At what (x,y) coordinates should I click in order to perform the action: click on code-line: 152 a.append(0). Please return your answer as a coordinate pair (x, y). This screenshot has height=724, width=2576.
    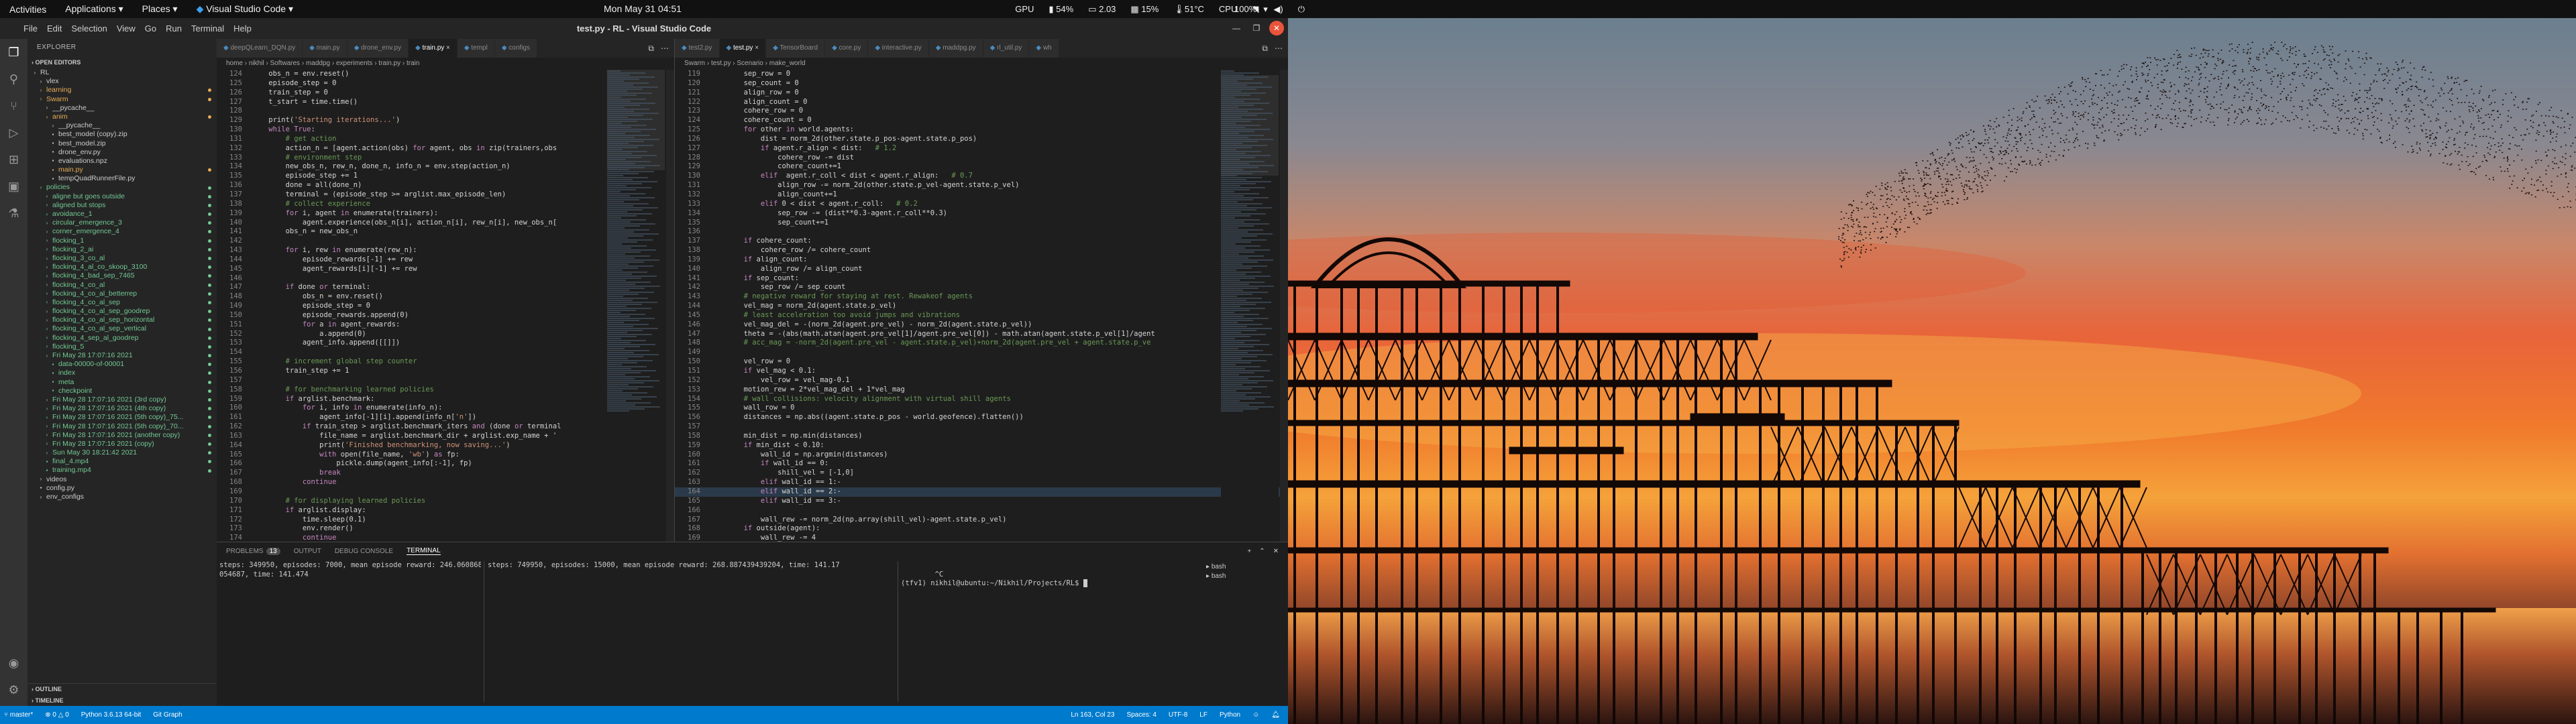
    Looking at the image, I should click on (445, 334).